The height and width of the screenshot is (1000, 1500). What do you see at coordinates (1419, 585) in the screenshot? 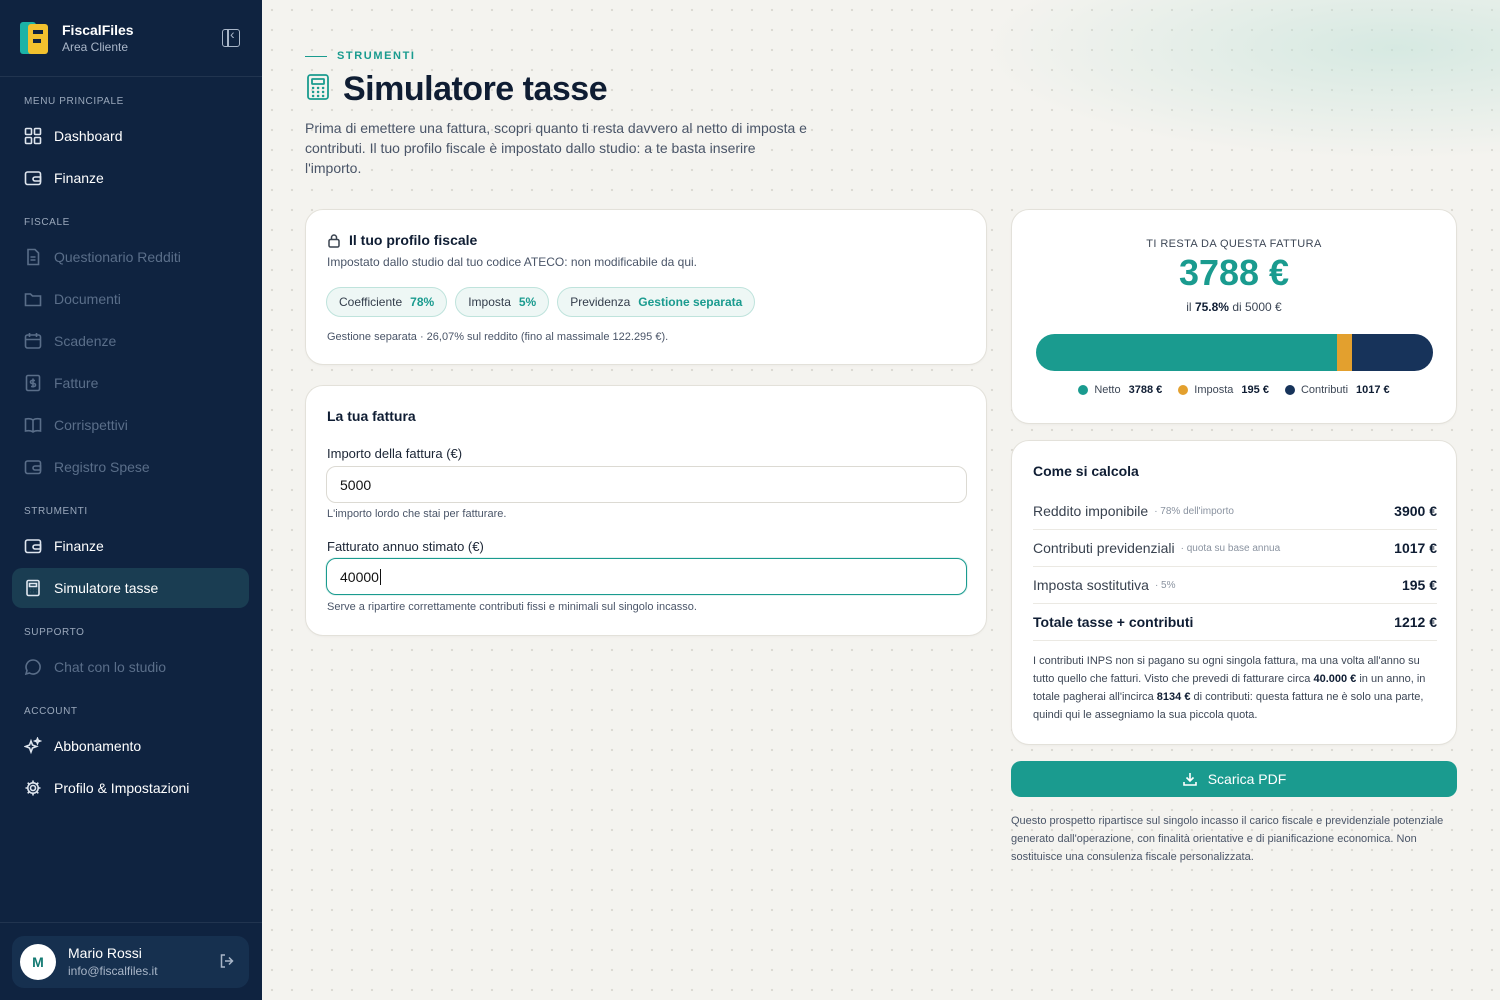
I see `calc-row-value: 195 €` at bounding box center [1419, 585].